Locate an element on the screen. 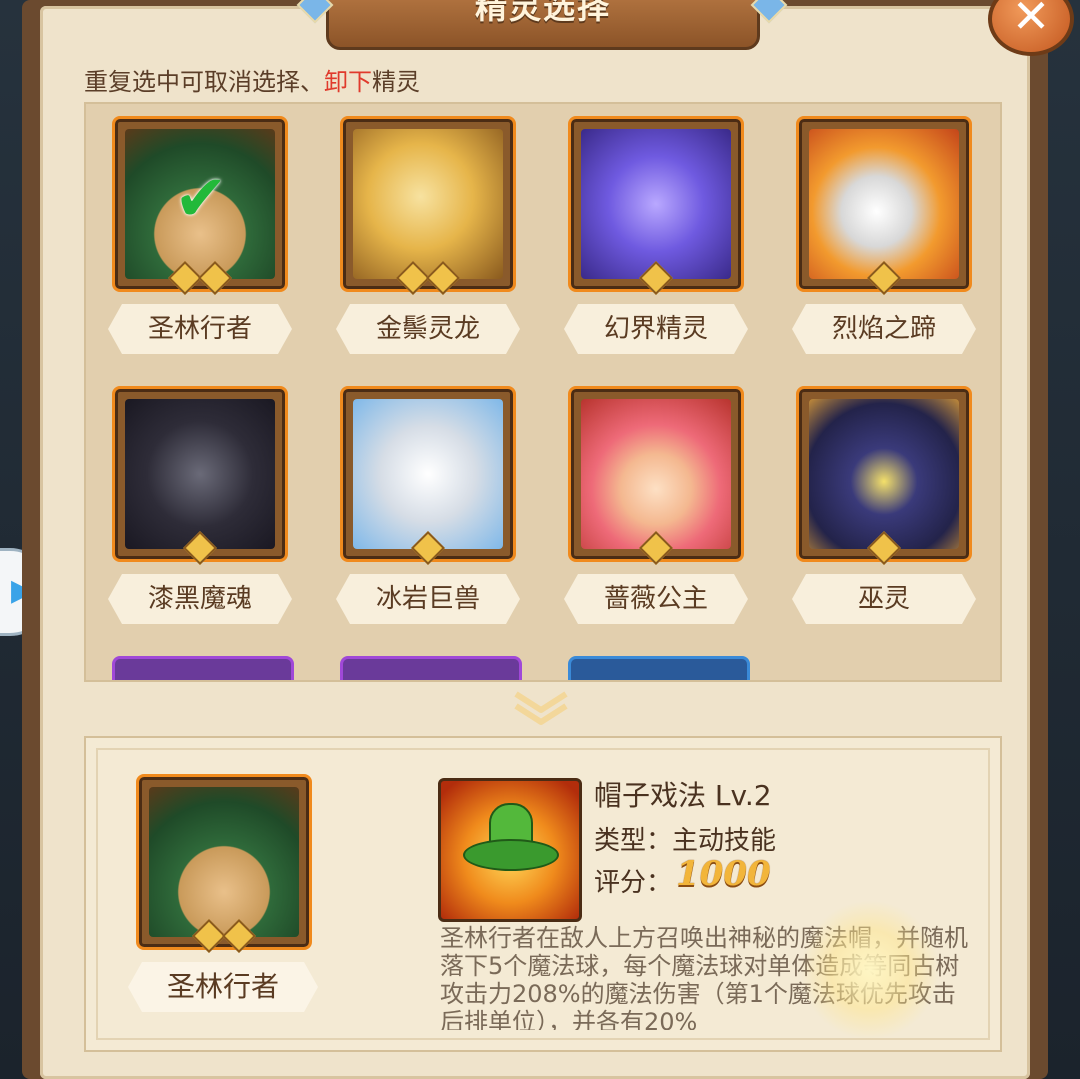  hint-suffix: 精灵 is located at coordinates (396, 82).